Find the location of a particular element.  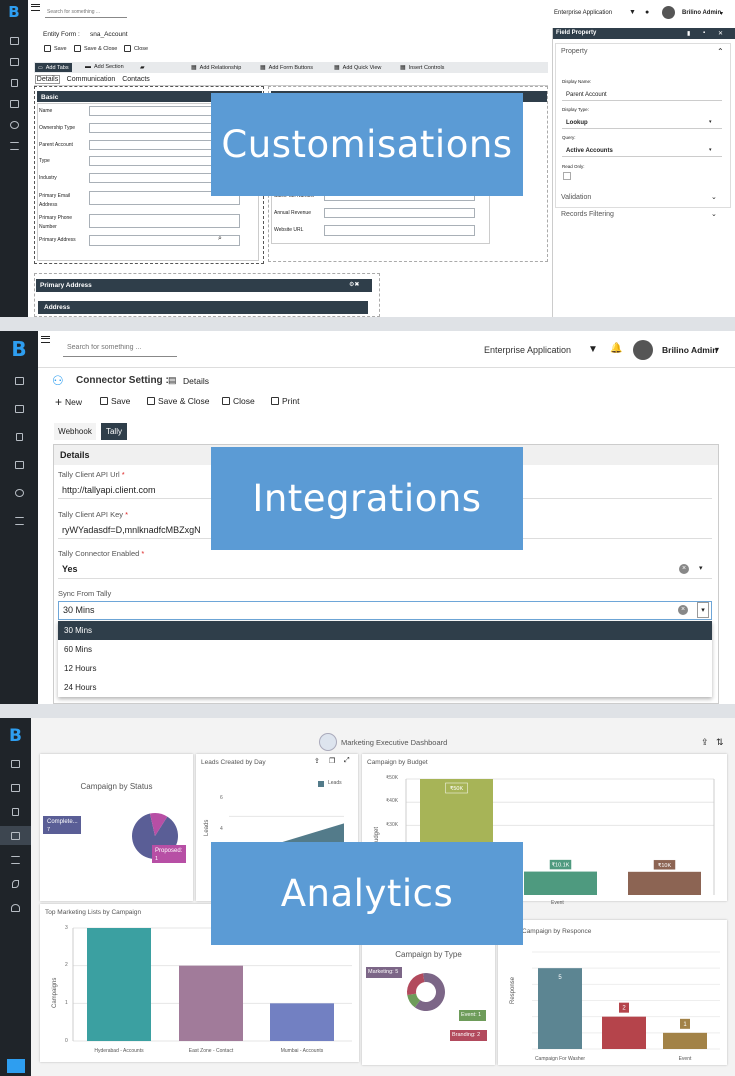

add-section-button: ▬ Add Section is located at coordinates (104, 67).